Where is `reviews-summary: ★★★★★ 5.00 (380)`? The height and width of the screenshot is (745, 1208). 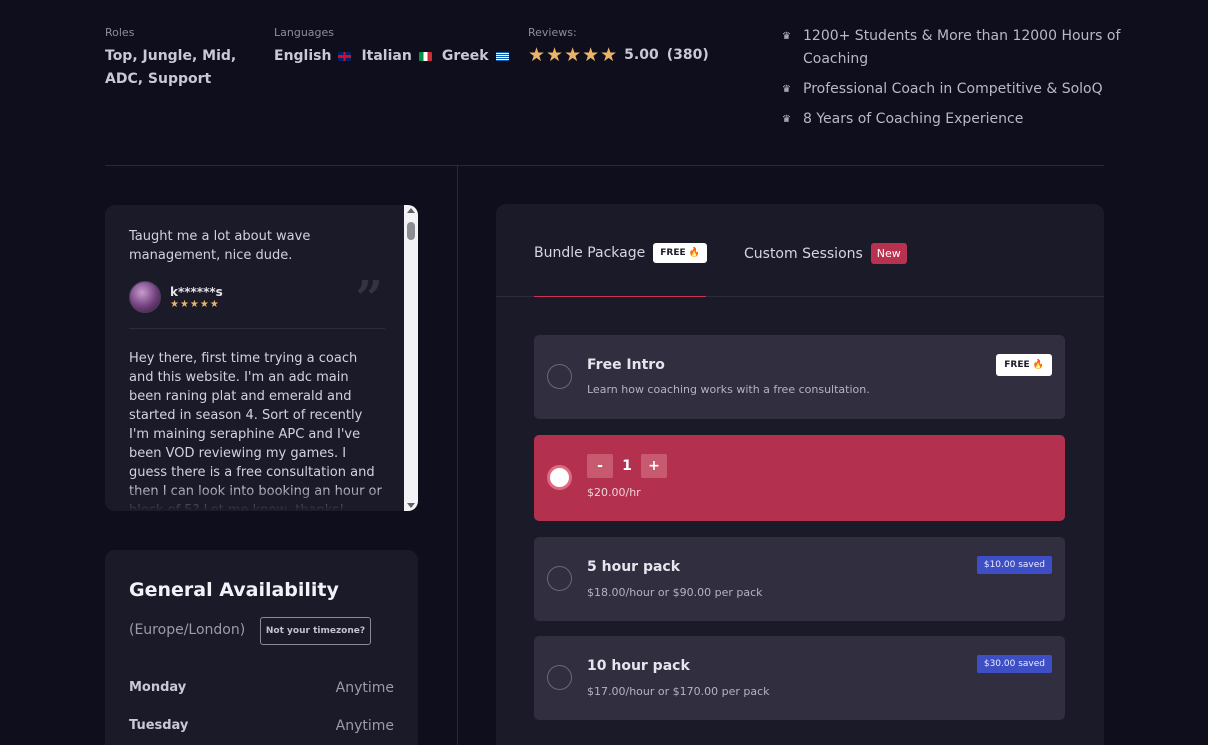
reviews-summary: ★★★★★ 5.00 (380) is located at coordinates (618, 55).